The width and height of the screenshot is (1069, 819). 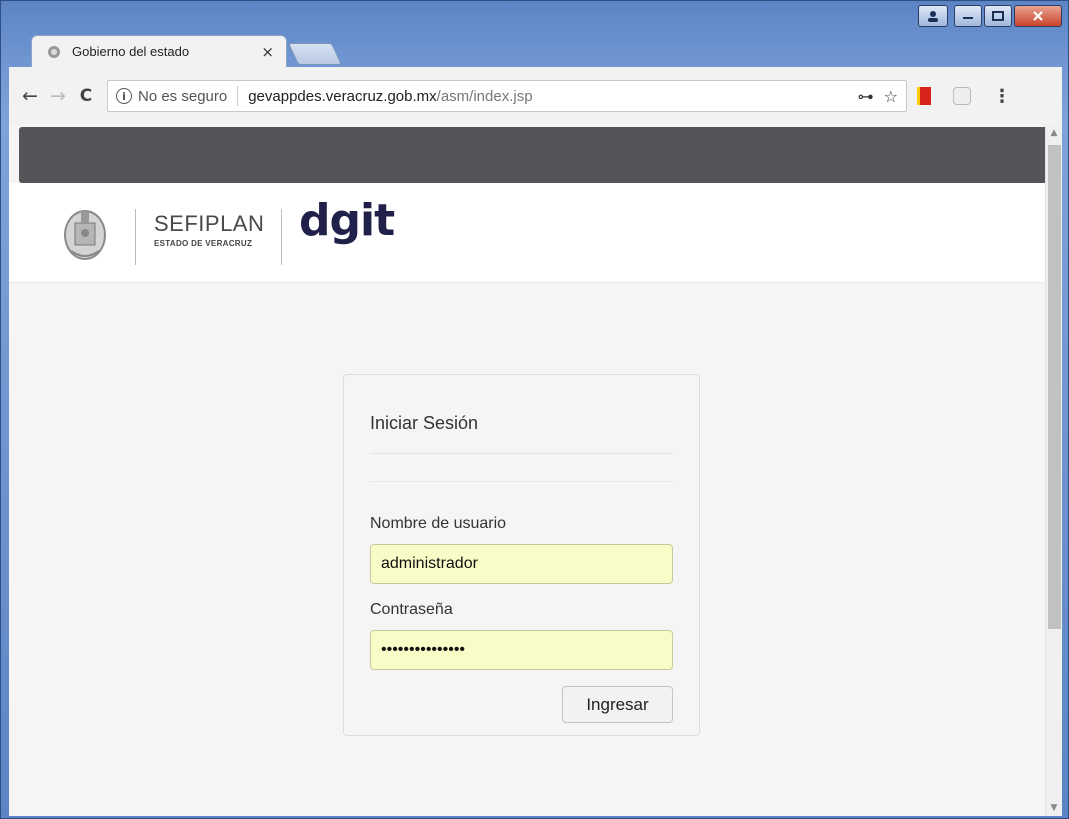 I want to click on person-icon, so click(x=933, y=16).